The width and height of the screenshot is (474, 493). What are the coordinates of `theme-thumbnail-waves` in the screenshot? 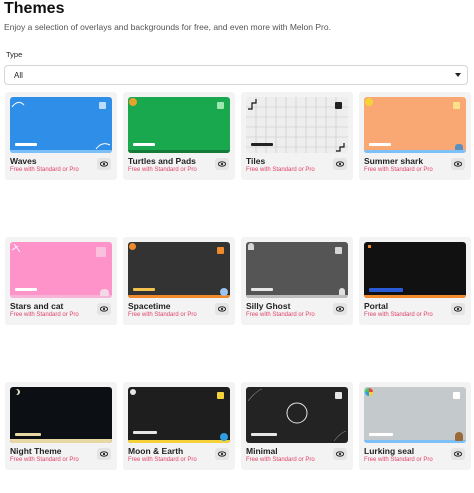 It's located at (61, 125).